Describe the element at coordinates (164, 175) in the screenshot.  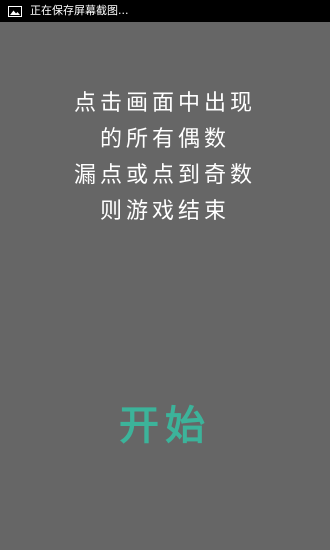
I see `instruction-line: 漏点或点到奇数` at that location.